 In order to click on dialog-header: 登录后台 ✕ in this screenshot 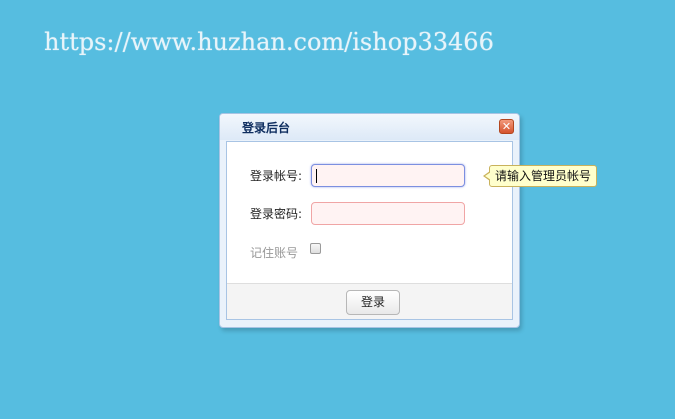, I will do `click(369, 127)`.